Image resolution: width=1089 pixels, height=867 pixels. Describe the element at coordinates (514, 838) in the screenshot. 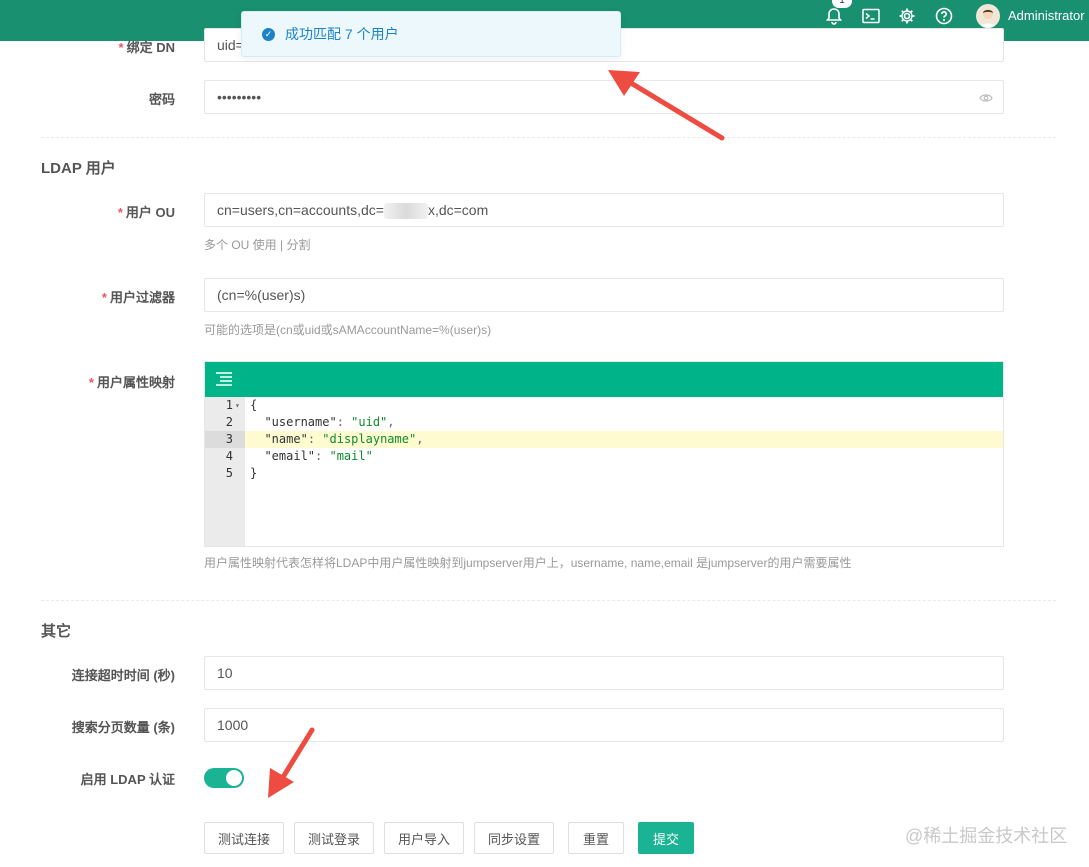

I see `sync-settings-button: 同步设置` at that location.